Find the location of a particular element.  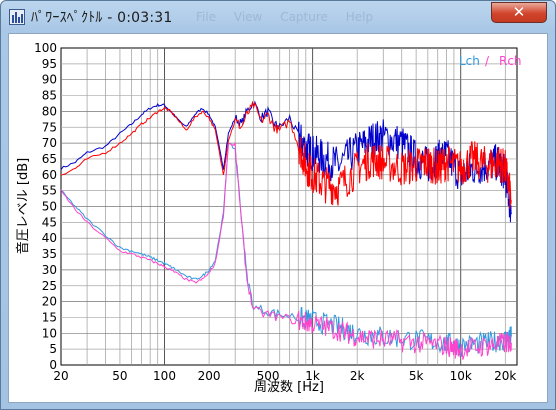

y-tick-label: 85 is located at coordinates (49, 96).